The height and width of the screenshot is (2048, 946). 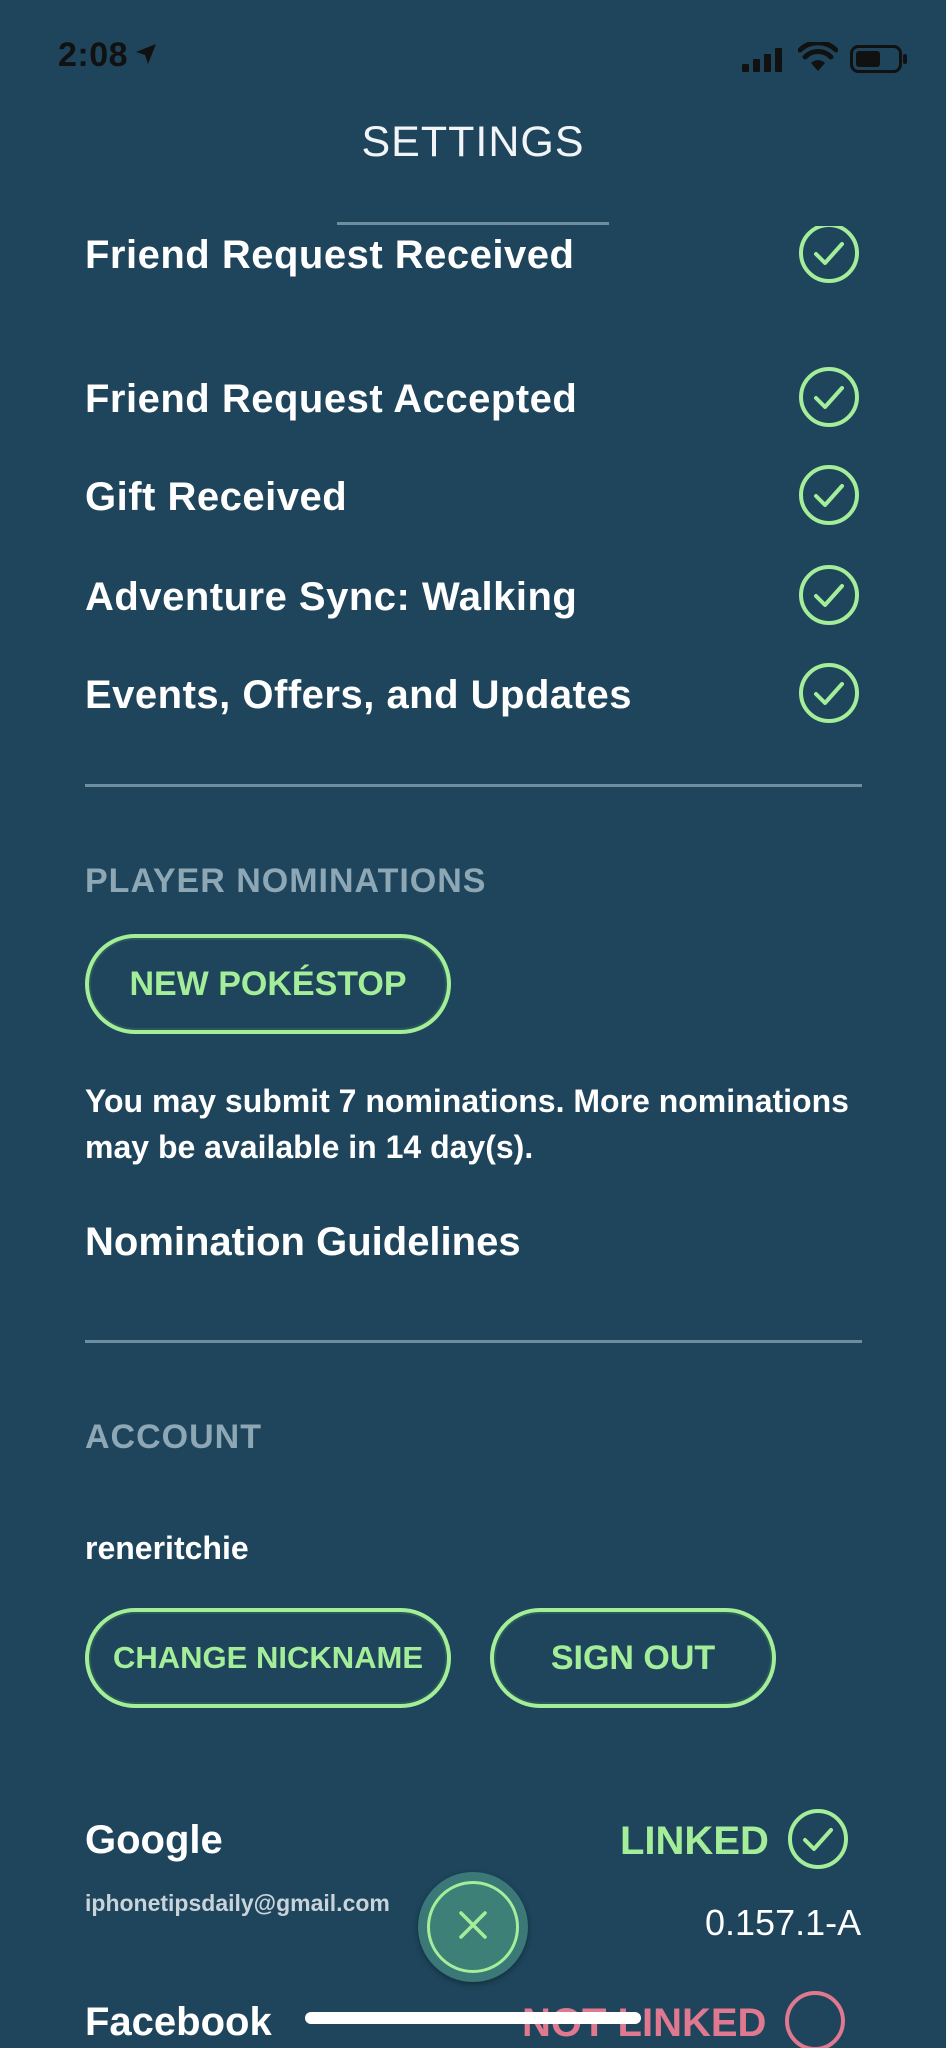 What do you see at coordinates (783, 1922) in the screenshot?
I see `app-version: 0.157.1-A` at bounding box center [783, 1922].